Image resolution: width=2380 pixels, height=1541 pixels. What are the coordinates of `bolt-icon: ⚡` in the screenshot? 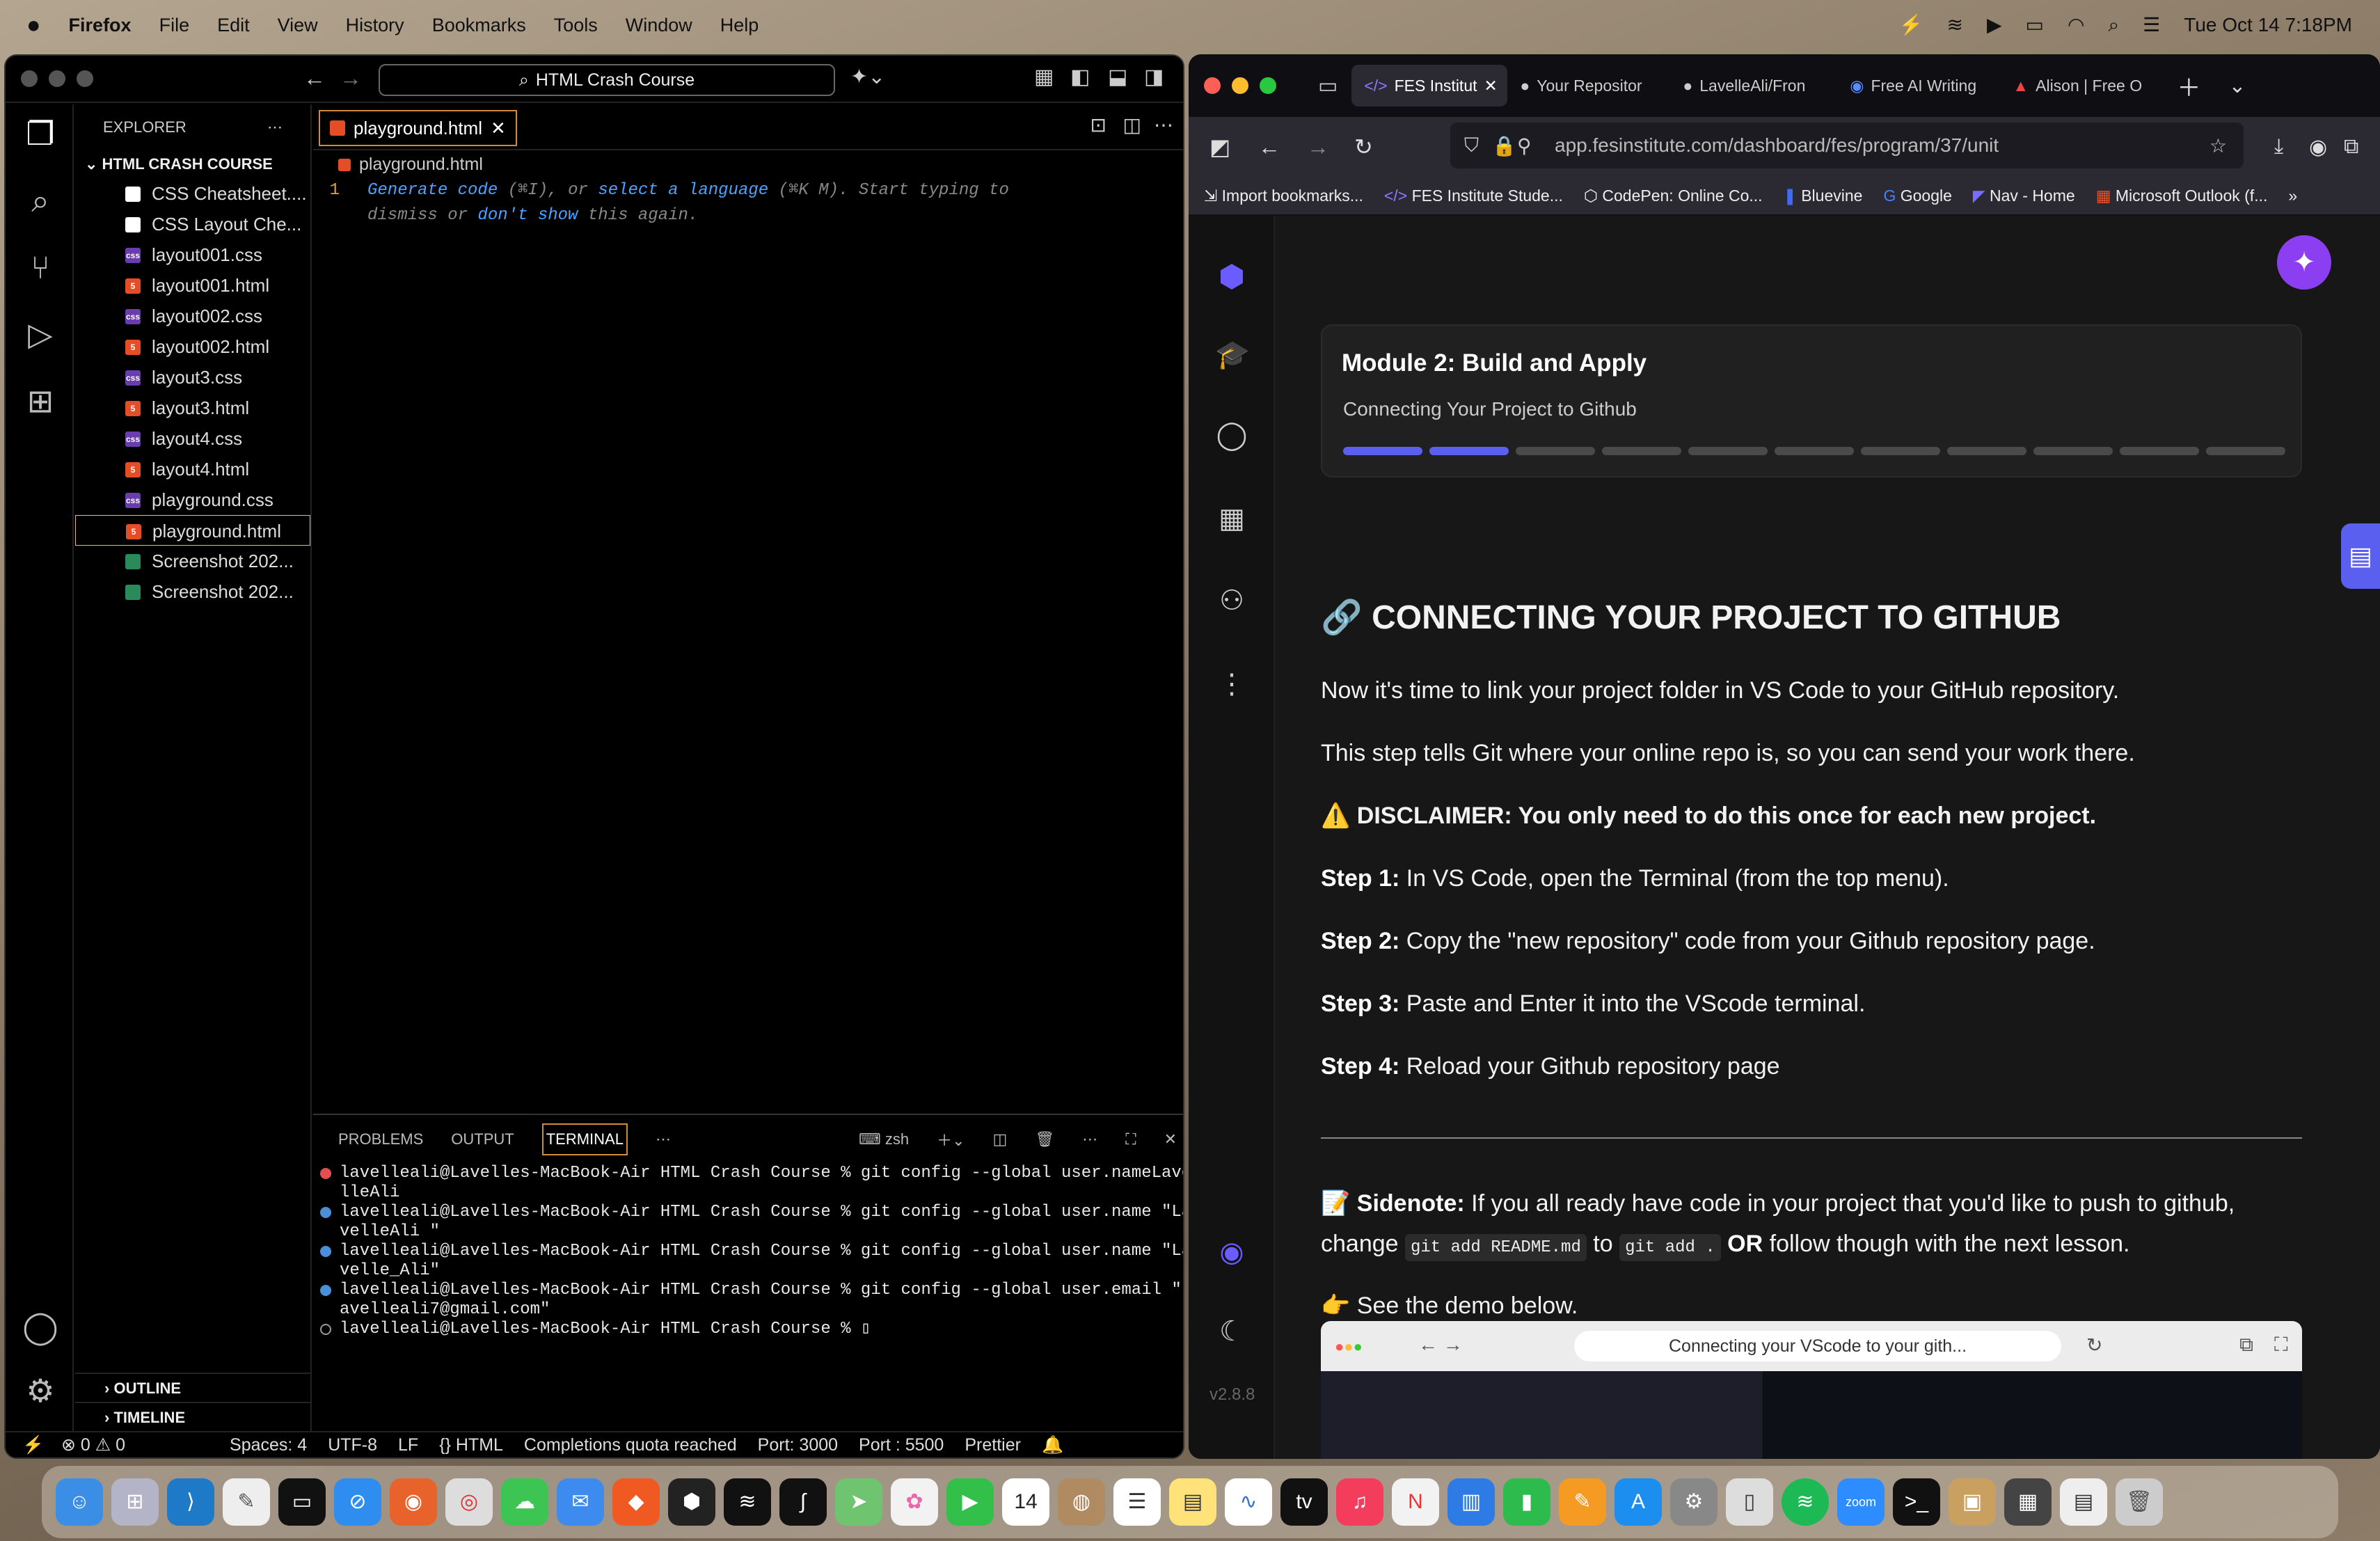 It's located at (1911, 25).